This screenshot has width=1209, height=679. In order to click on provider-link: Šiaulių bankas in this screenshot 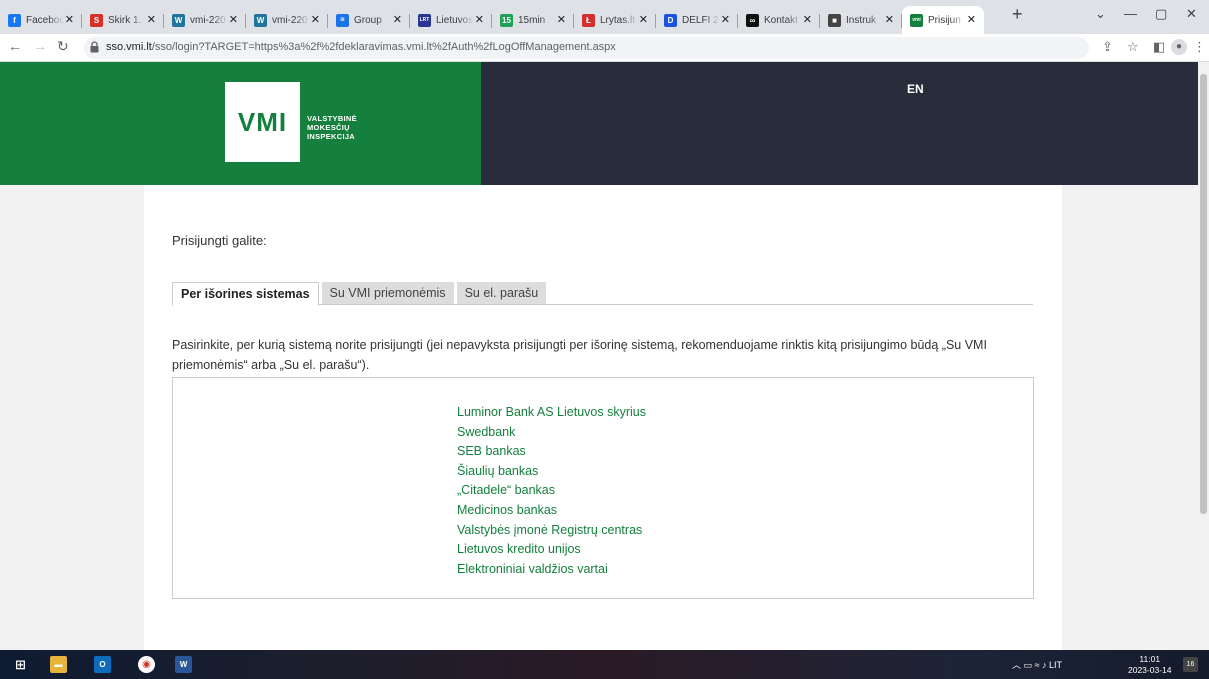, I will do `click(551, 472)`.